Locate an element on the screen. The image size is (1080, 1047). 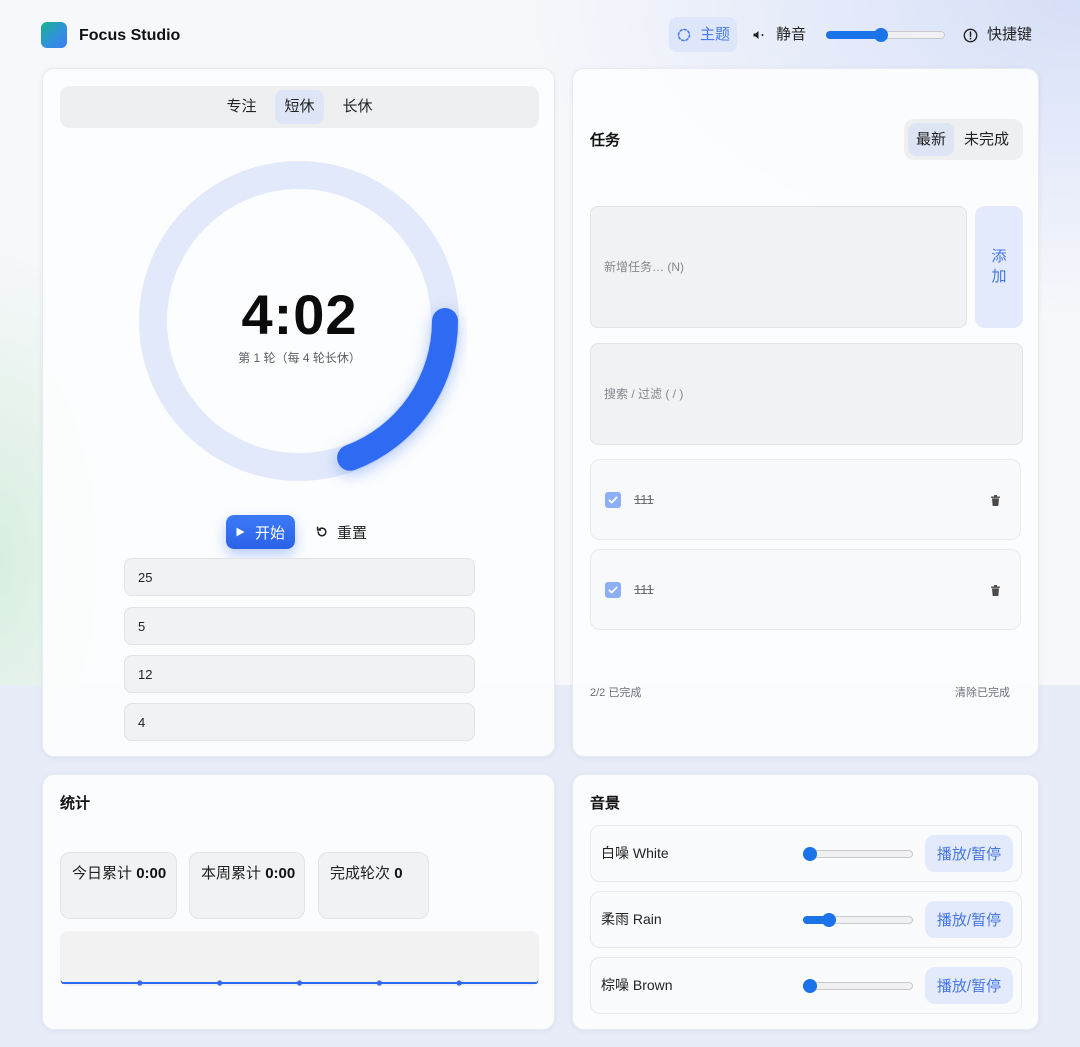
stat-label: 今日累计 is located at coordinates (102, 873).